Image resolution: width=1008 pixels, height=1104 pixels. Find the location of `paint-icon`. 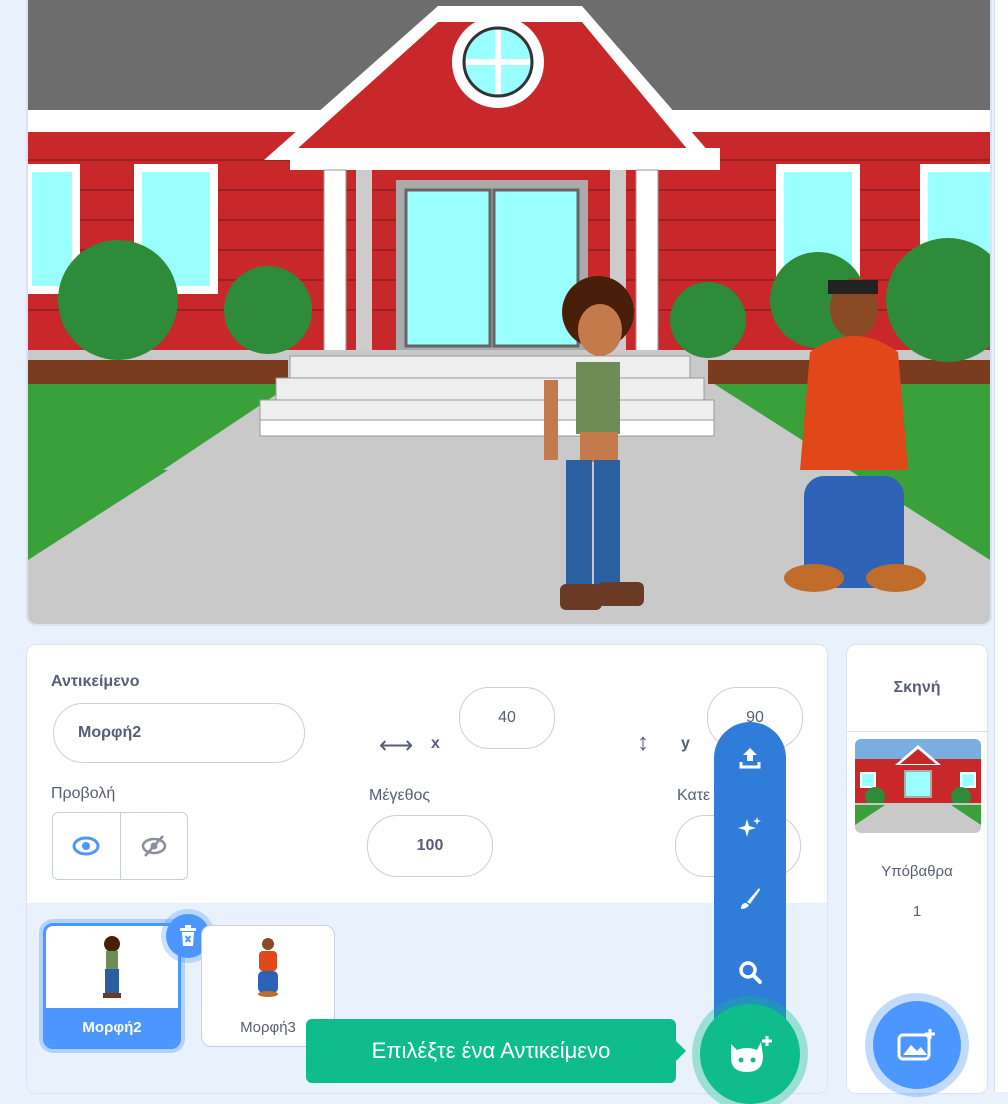

paint-icon is located at coordinates (750, 898).